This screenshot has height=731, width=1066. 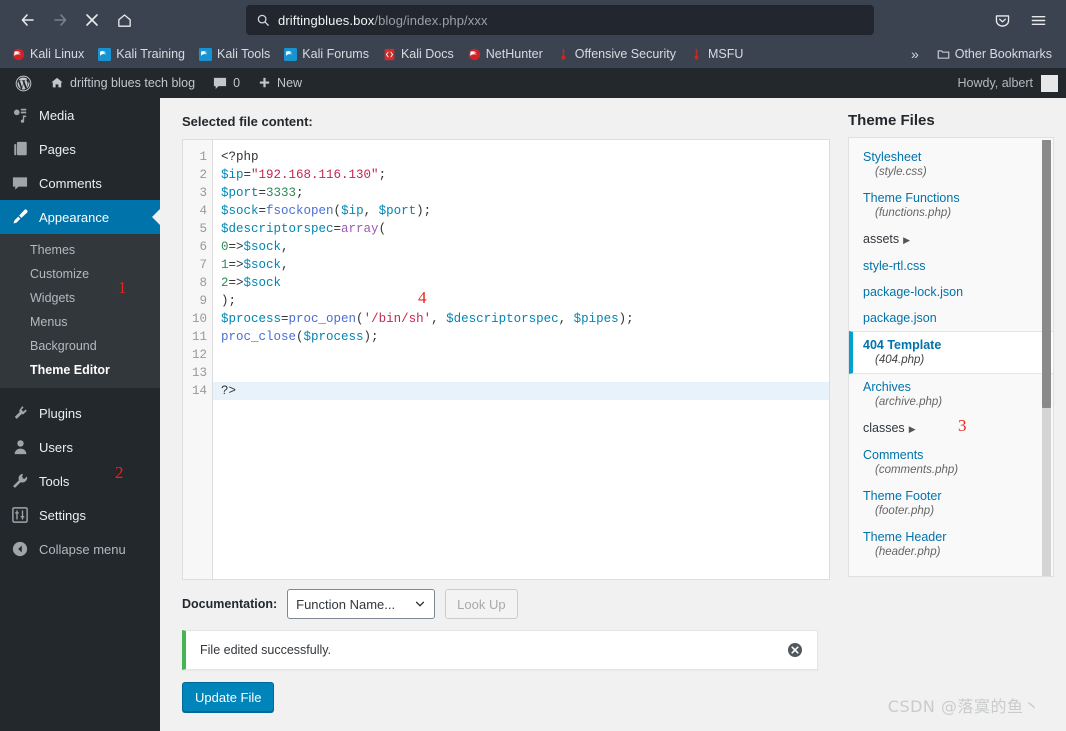 I want to click on theme-file-item: style-rtl.css, so click(x=951, y=266).